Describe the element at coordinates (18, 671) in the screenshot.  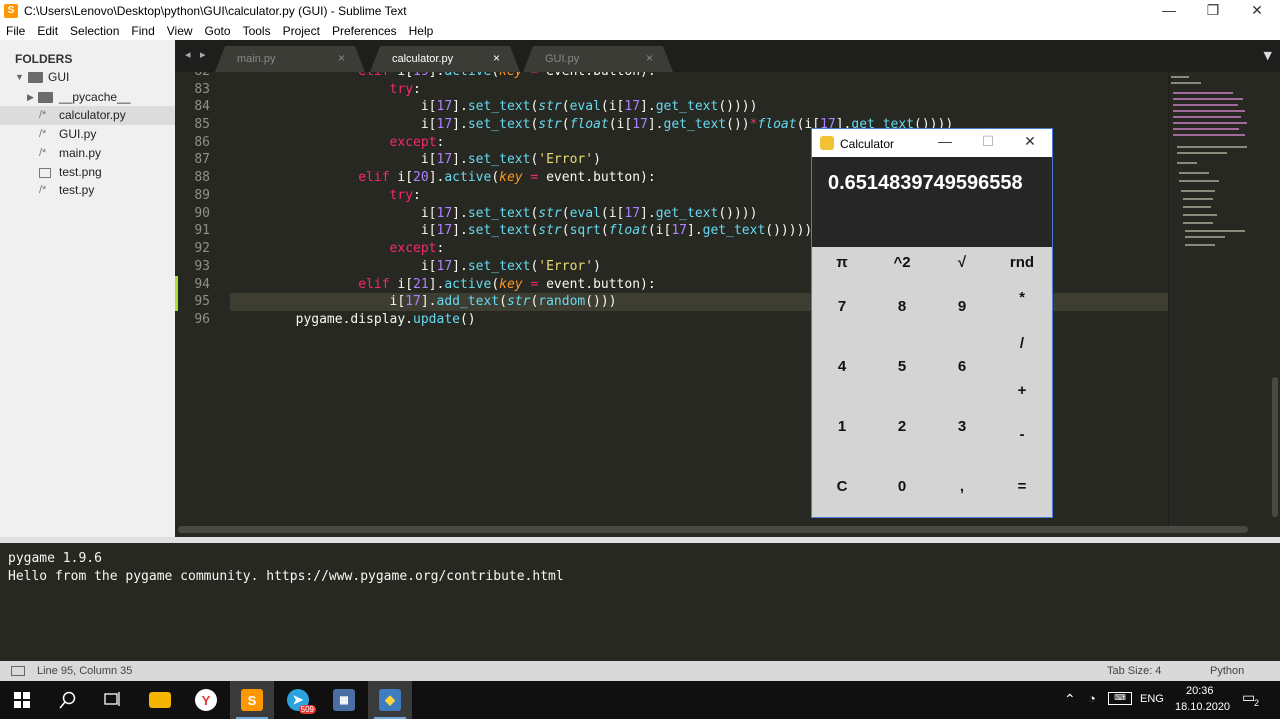
I see `panel-toggle-icon` at that location.